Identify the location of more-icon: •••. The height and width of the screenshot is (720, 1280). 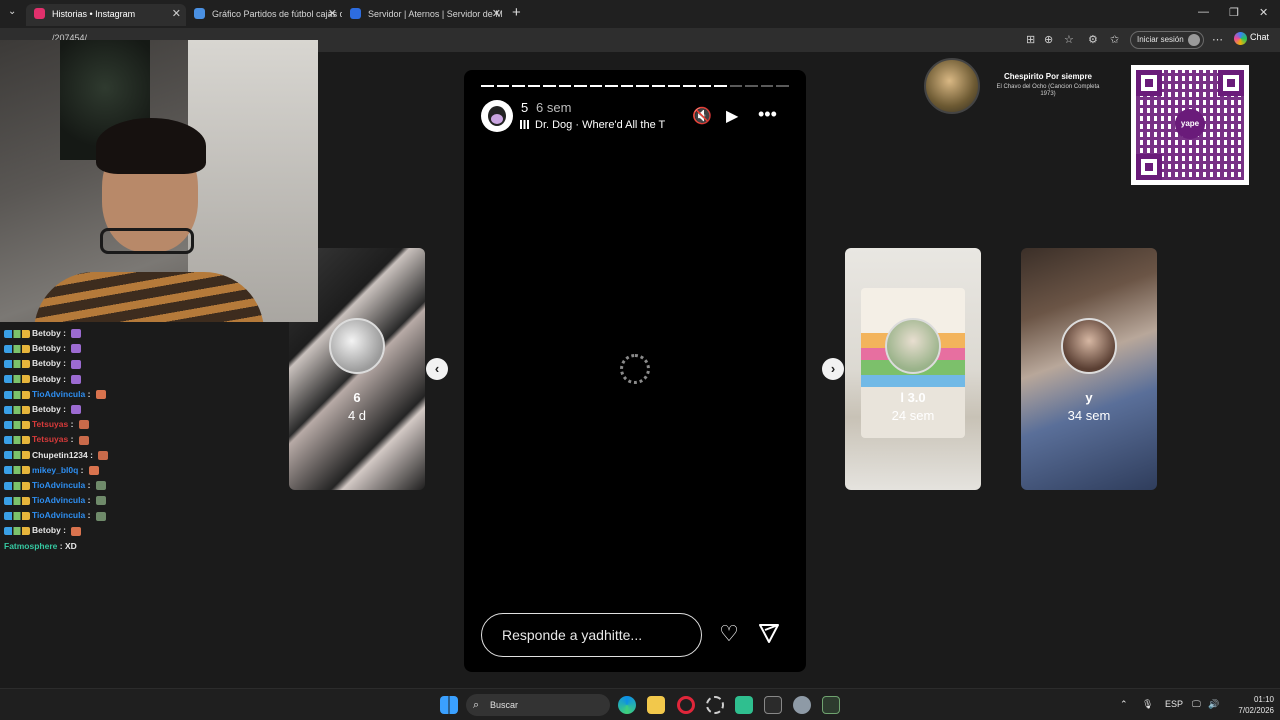
(767, 114).